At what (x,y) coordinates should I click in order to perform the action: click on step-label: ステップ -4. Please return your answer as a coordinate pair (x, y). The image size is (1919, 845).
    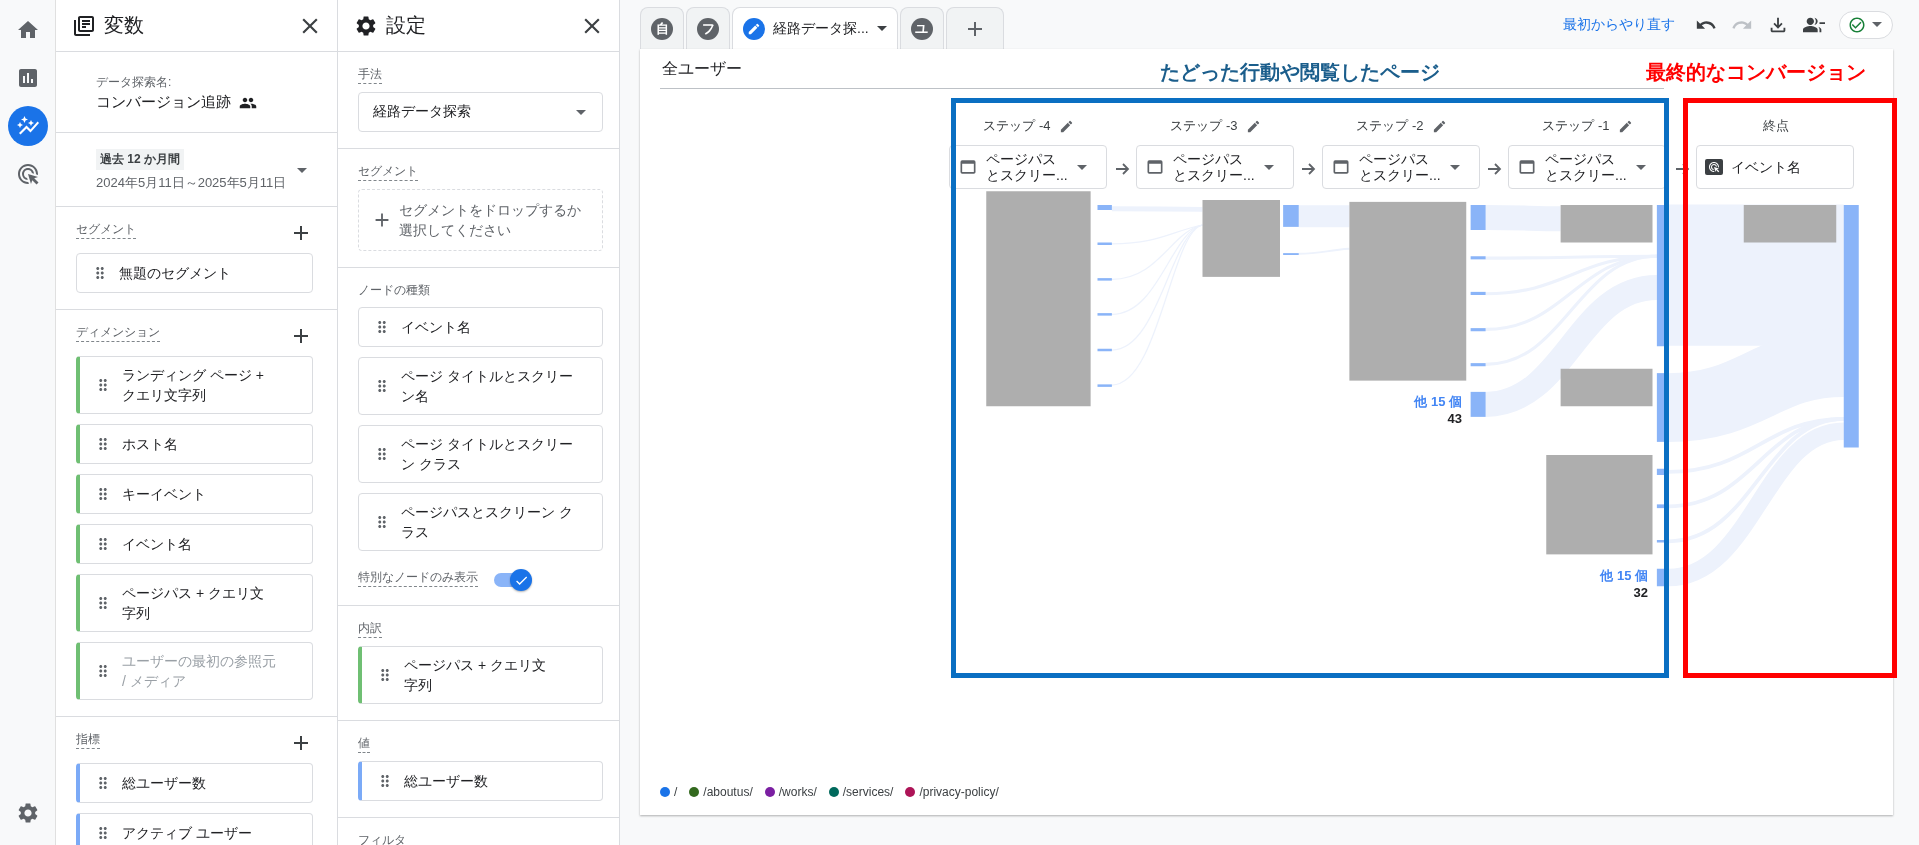
    Looking at the image, I should click on (1017, 126).